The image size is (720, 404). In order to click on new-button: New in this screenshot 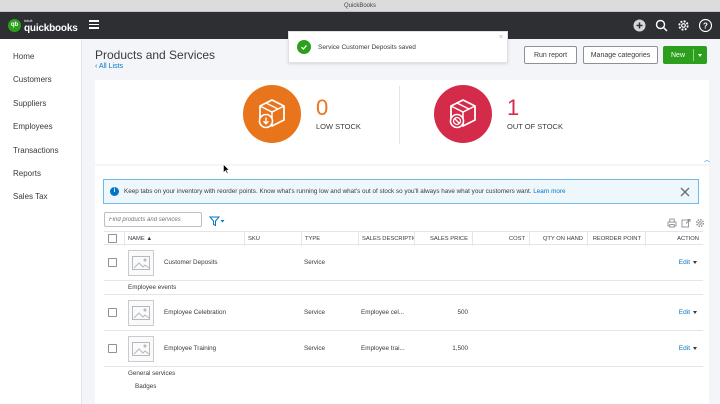, I will do `click(685, 55)`.